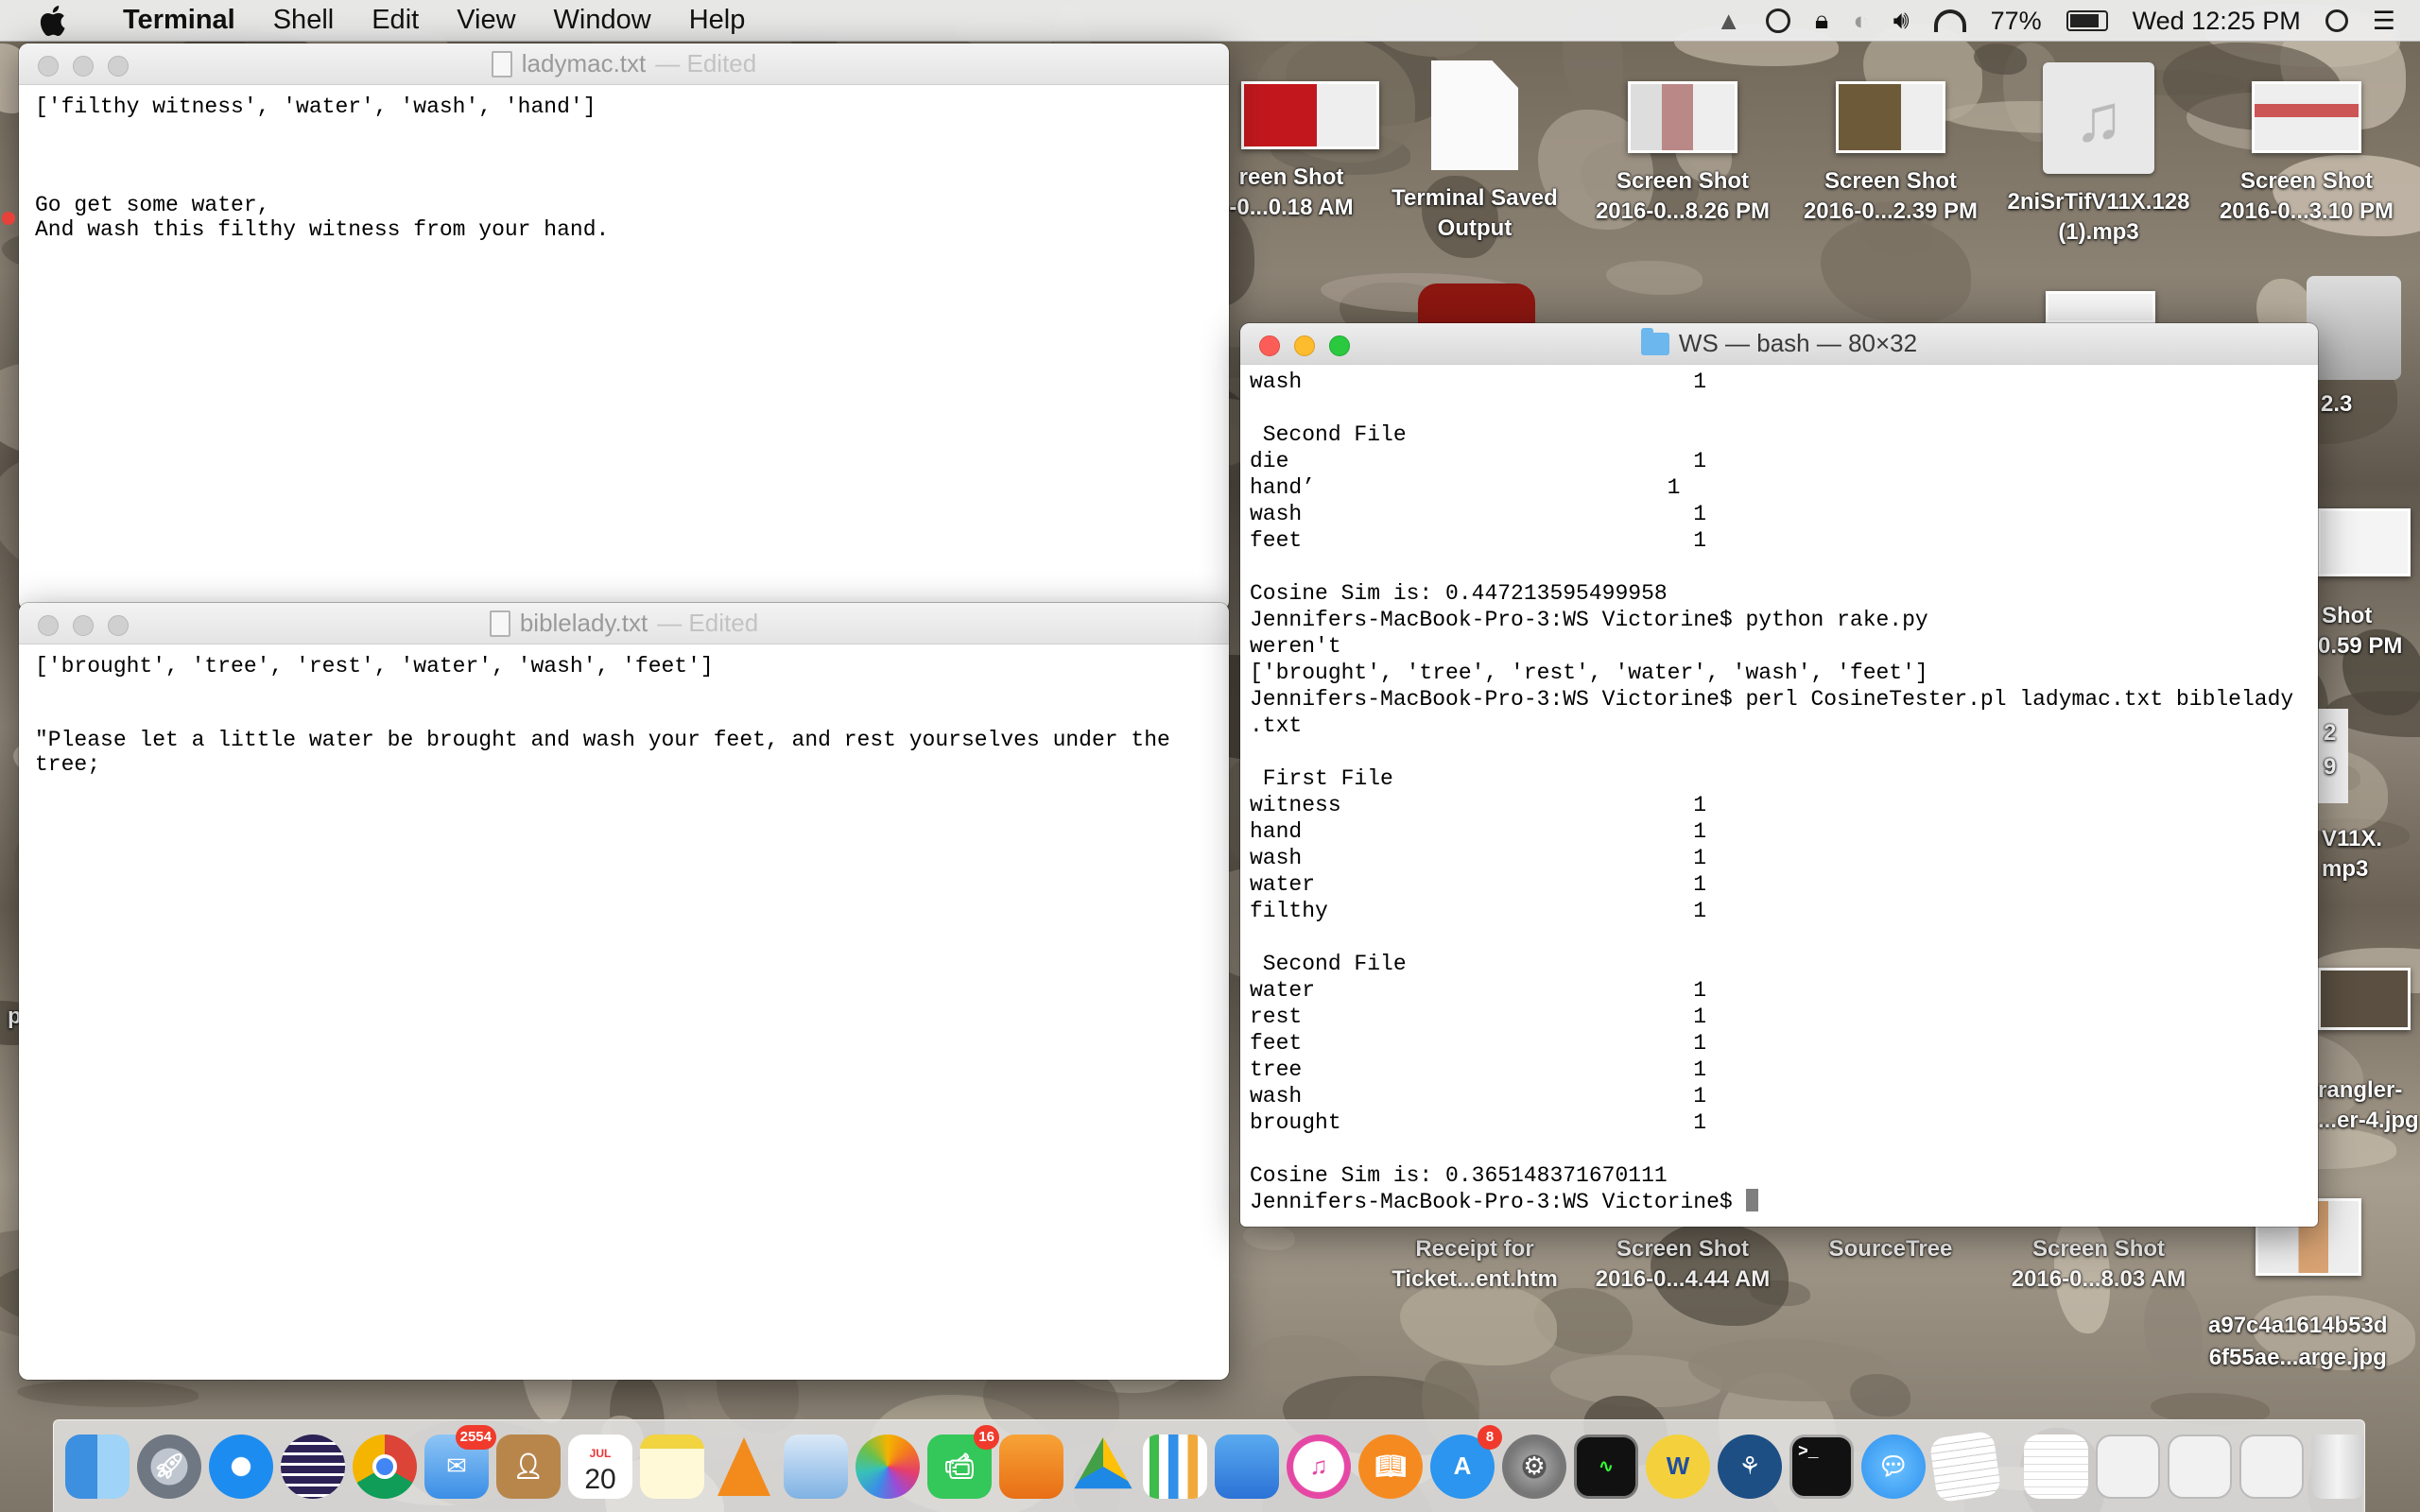 The width and height of the screenshot is (2420, 1512). Describe the element at coordinates (1822, 21) in the screenshot. I see `lock-status-icon: 🔒︎` at that location.